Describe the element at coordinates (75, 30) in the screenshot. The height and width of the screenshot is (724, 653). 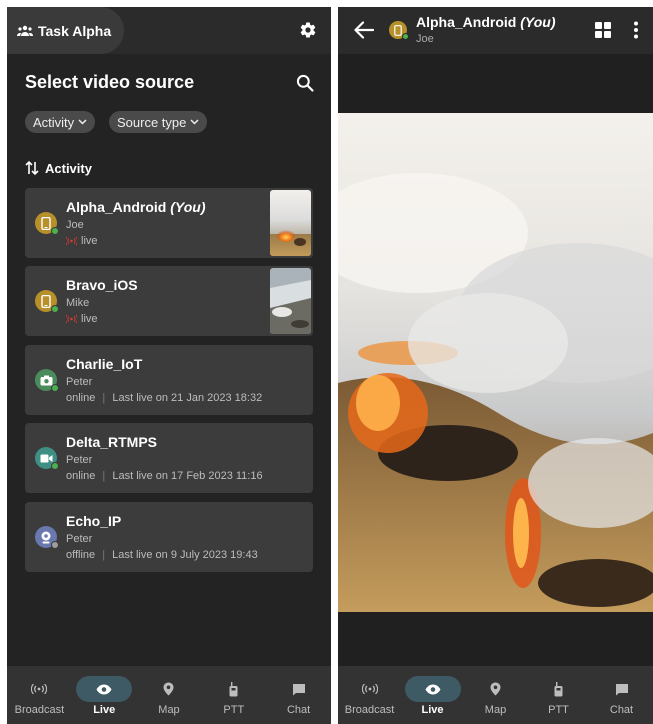
I see `team-name: Task Alpha` at that location.